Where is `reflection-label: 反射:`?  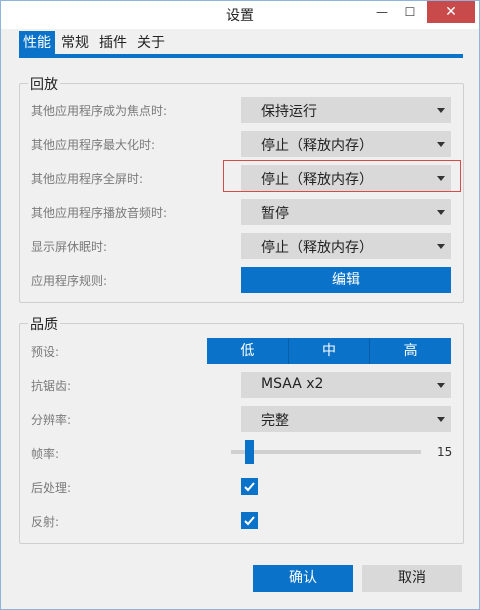
reflection-label: 反射: is located at coordinates (45, 522).